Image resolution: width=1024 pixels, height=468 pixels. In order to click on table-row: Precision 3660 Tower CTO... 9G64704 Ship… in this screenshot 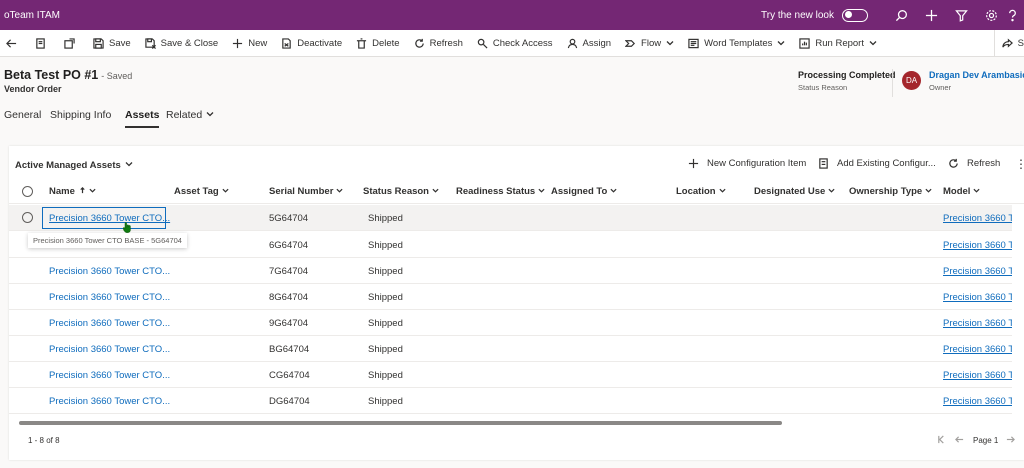, I will do `click(510, 323)`.